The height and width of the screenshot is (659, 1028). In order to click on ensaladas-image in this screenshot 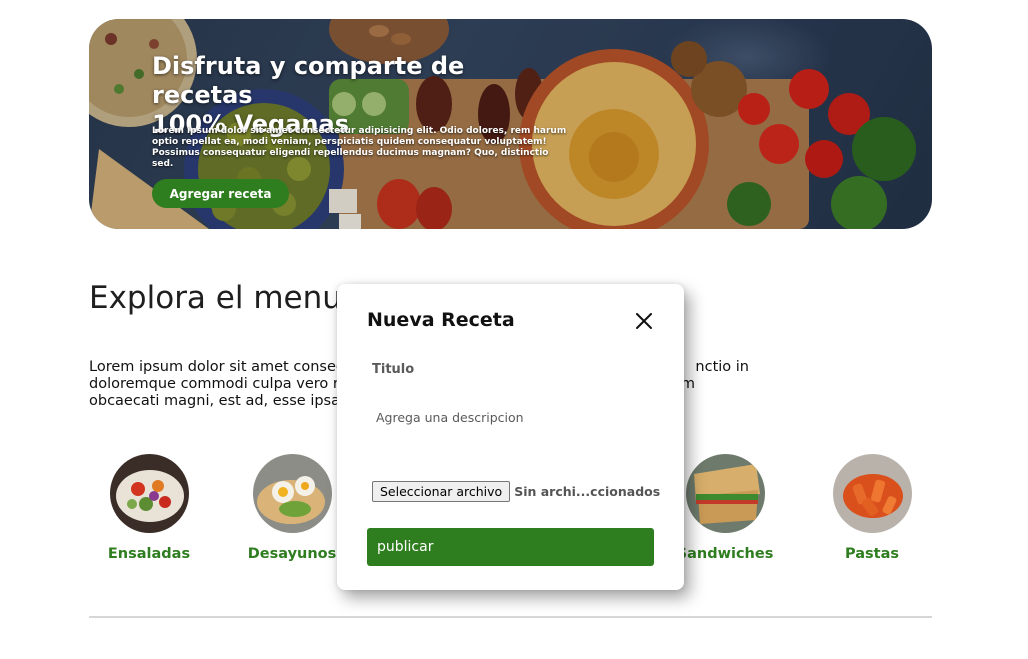, I will do `click(149, 493)`.